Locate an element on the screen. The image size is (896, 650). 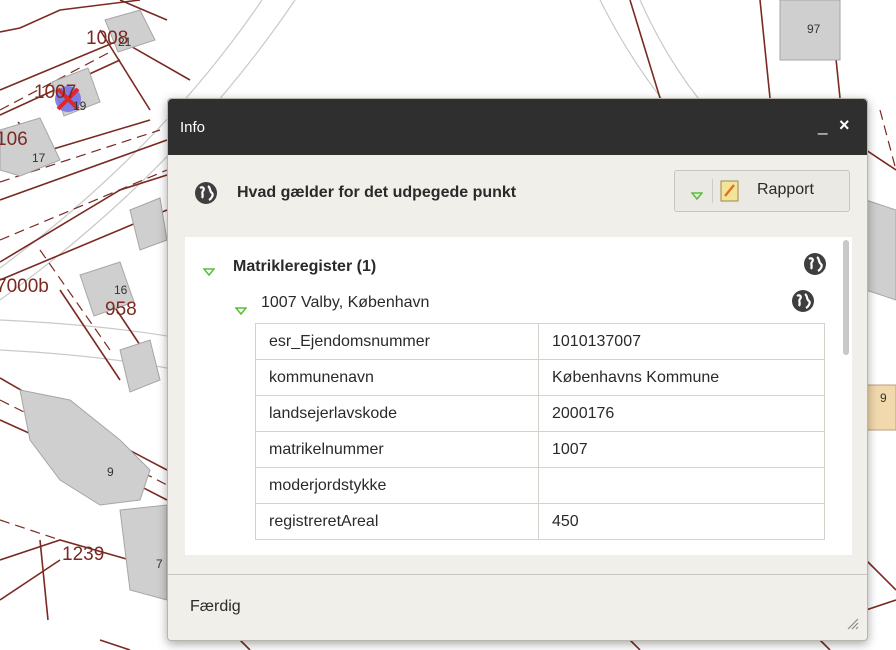
attribute-value: 2000176 is located at coordinates (681, 413).